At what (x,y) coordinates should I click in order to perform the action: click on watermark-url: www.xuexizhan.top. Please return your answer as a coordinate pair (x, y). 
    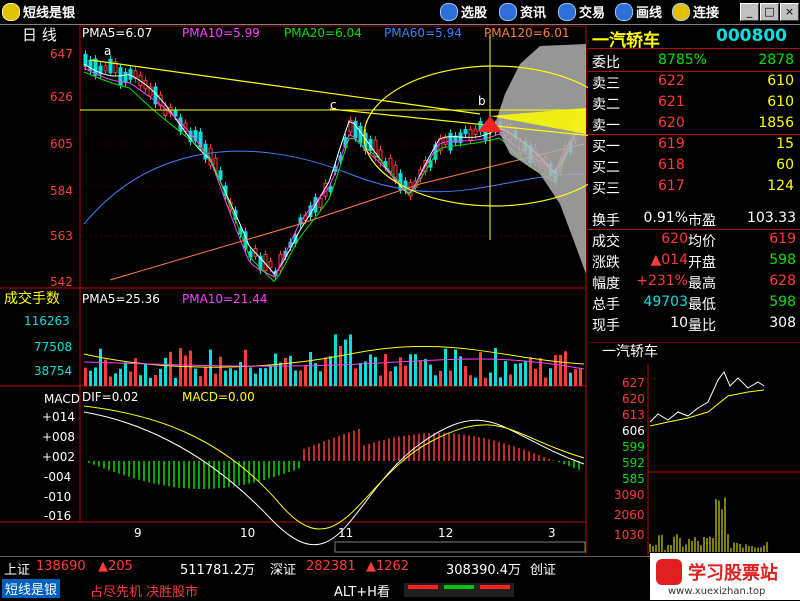
    Looking at the image, I should click on (717, 591).